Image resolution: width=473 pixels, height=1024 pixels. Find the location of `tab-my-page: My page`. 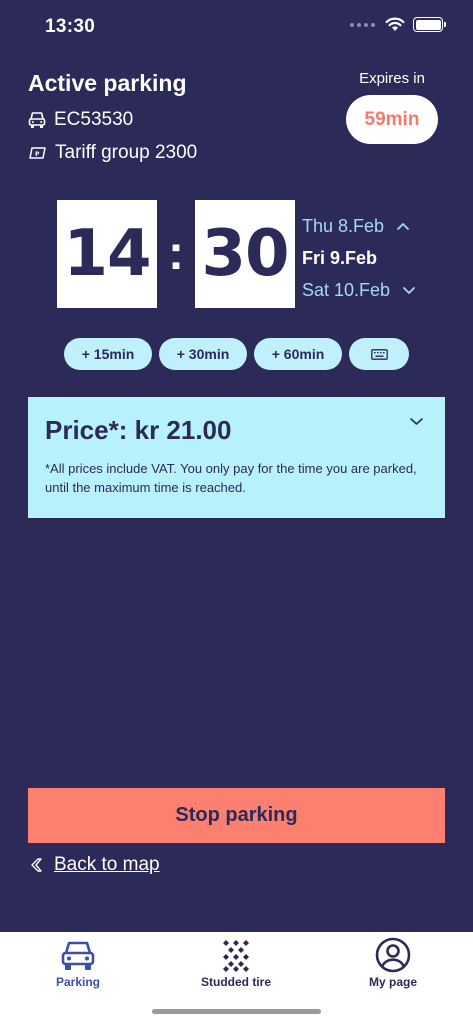

tab-my-page: My page is located at coordinates (393, 962).